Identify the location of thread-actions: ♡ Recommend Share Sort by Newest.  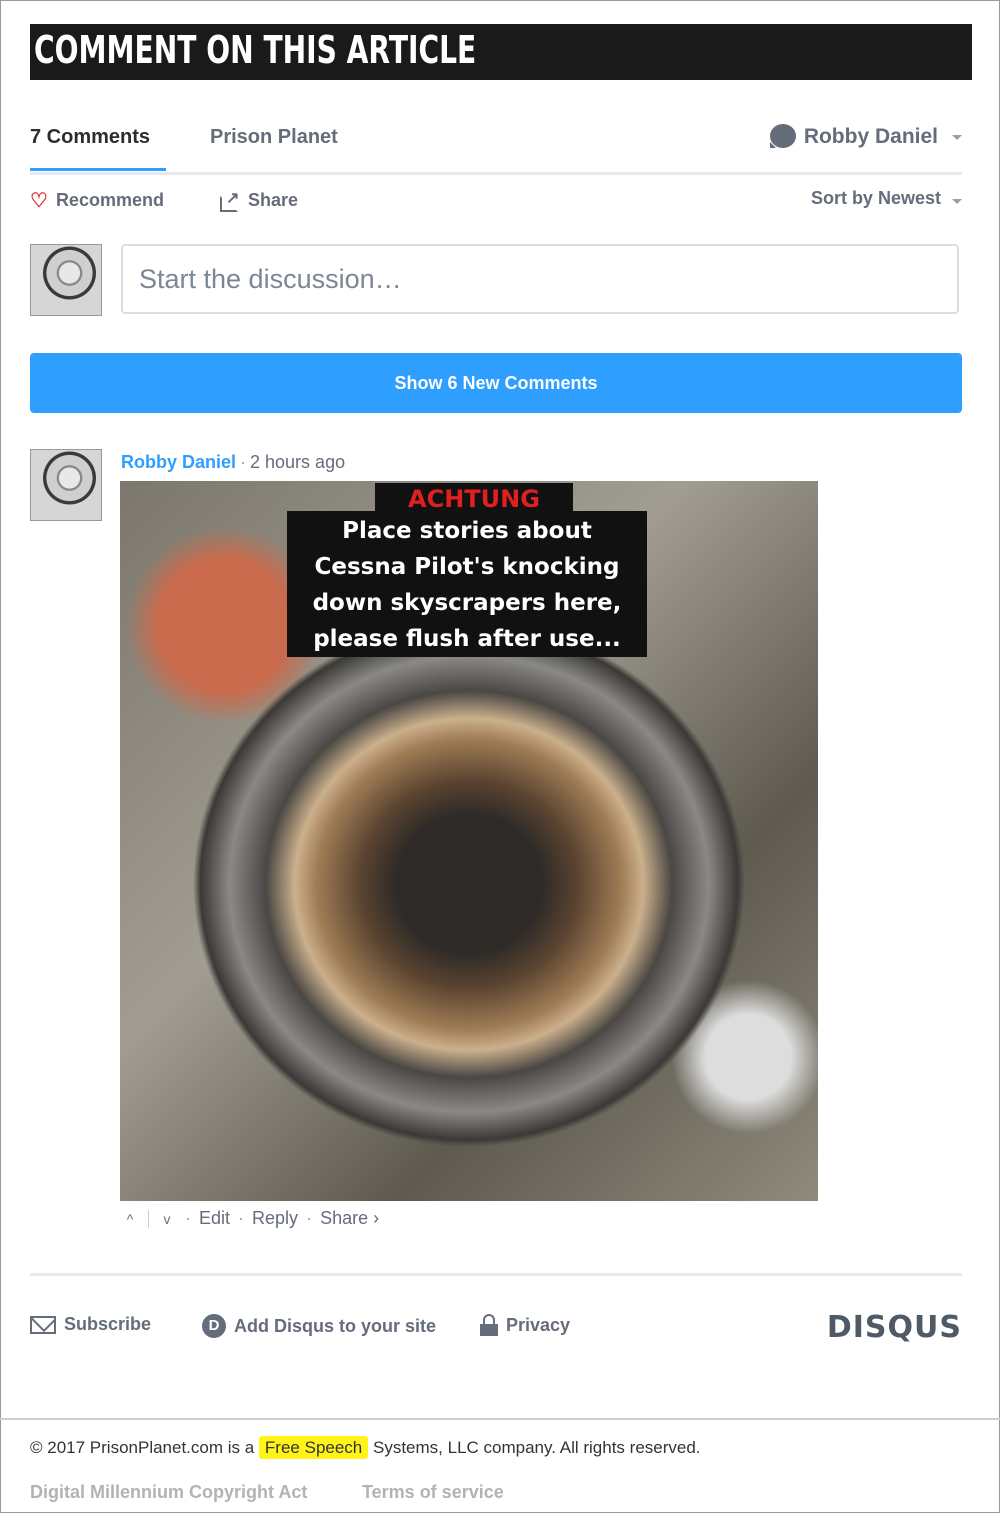
(496, 202).